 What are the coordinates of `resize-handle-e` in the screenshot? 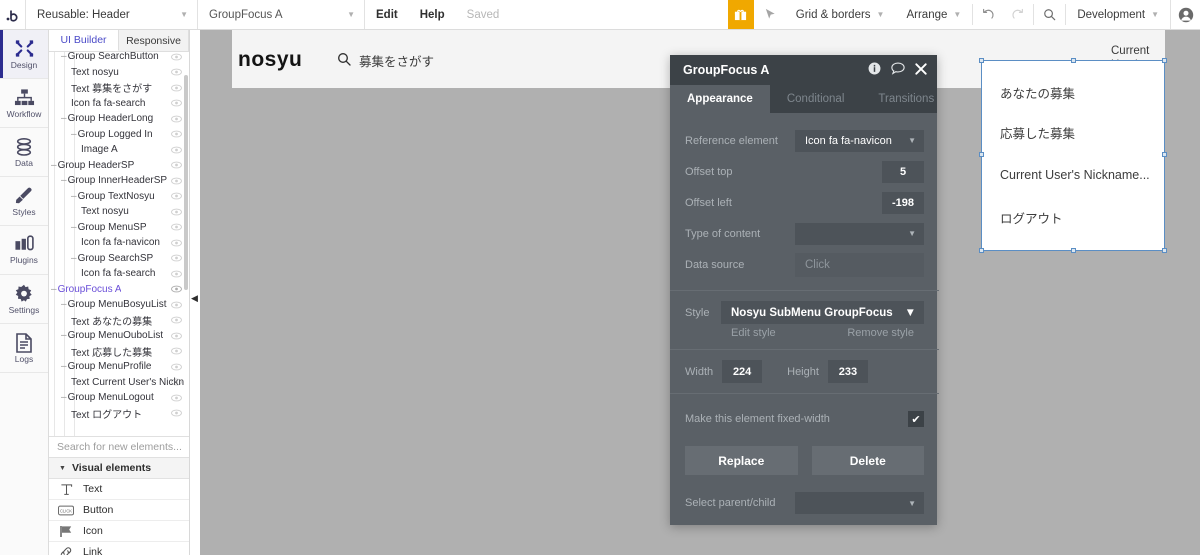 It's located at (1164, 154).